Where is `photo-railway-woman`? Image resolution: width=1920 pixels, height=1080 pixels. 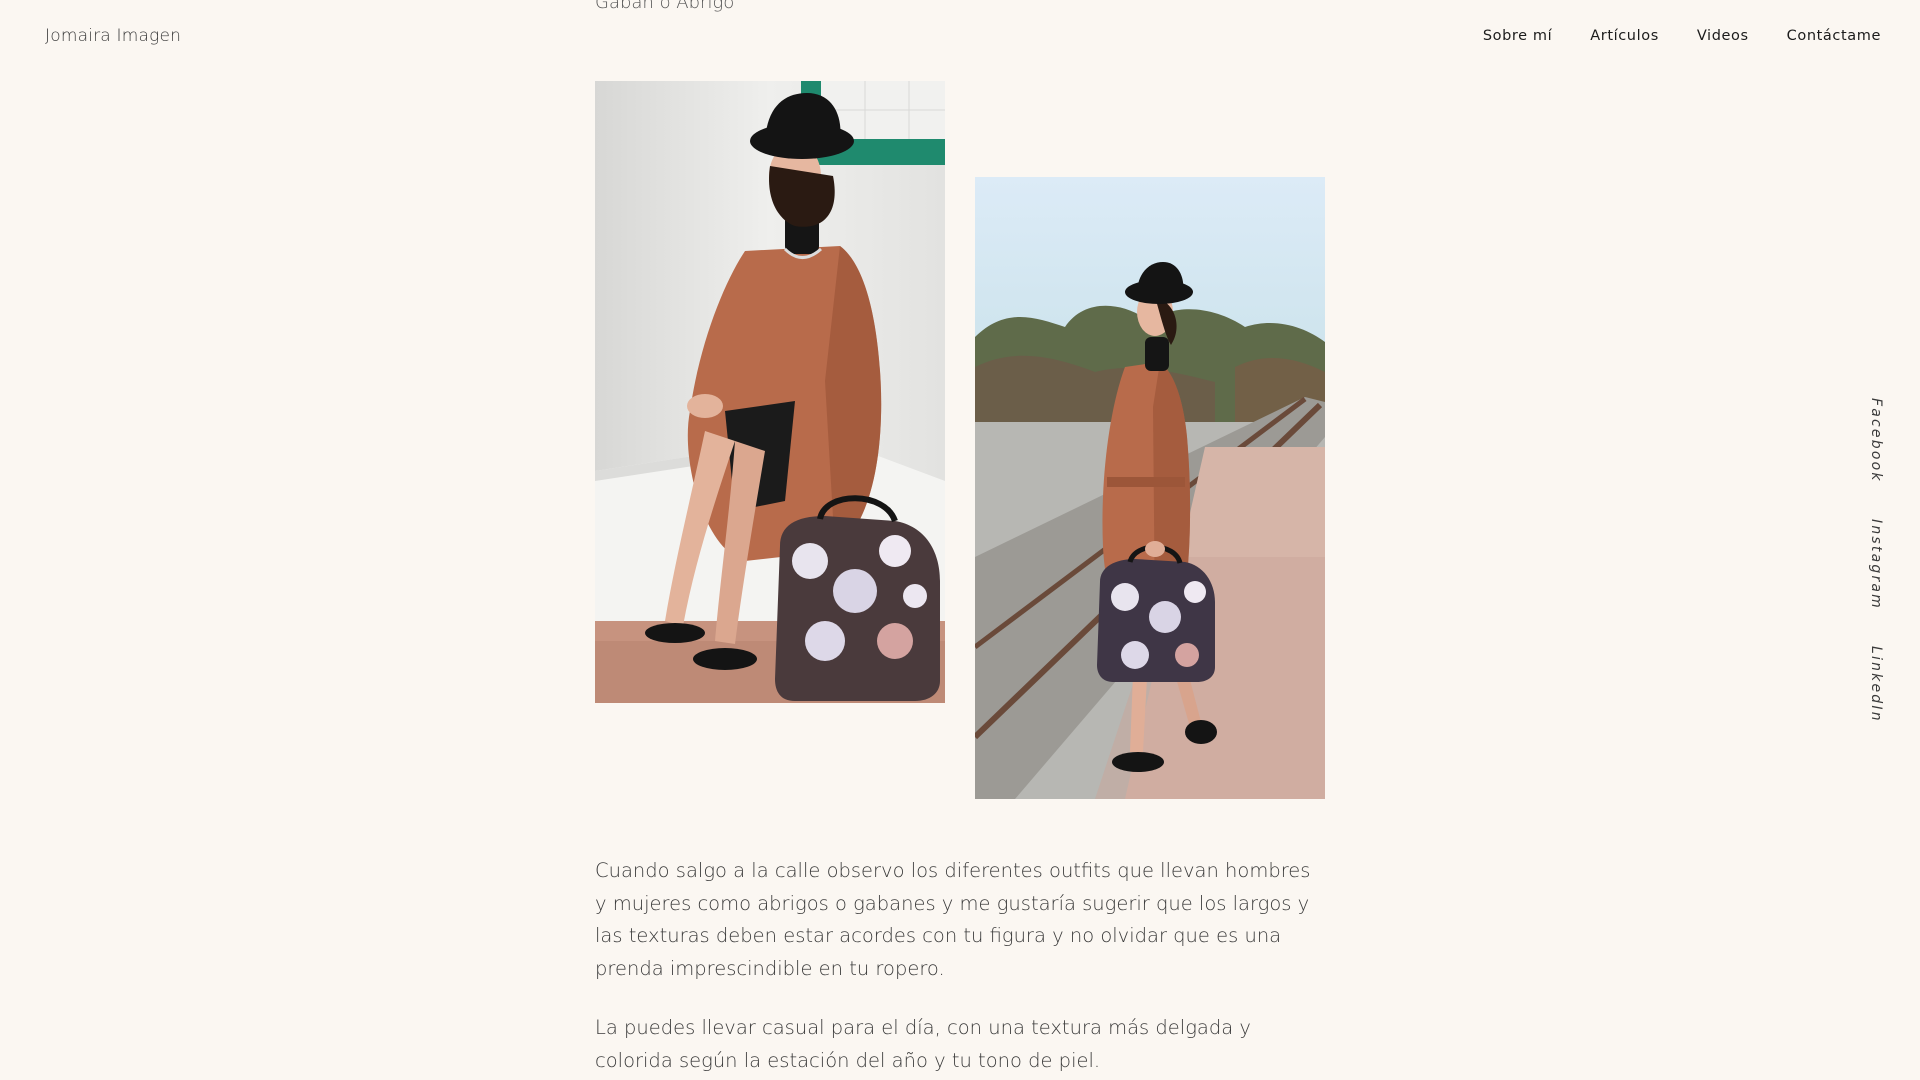
photo-railway-woman is located at coordinates (1150, 488).